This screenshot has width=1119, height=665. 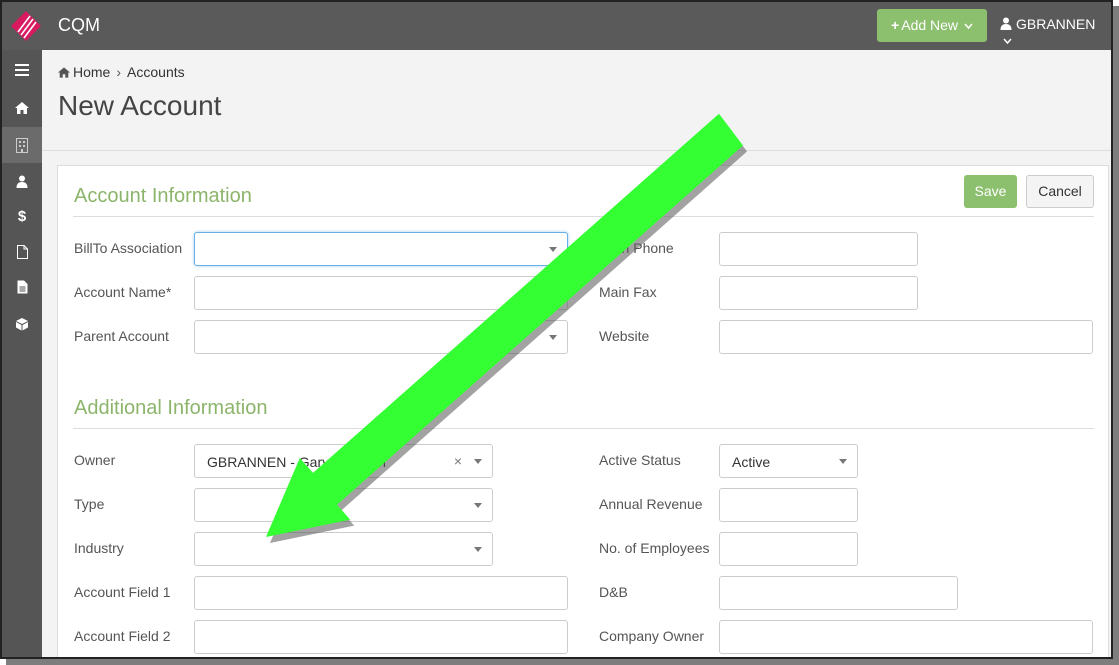 What do you see at coordinates (651, 504) in the screenshot?
I see `annual-revenue-label: Annual Revenue` at bounding box center [651, 504].